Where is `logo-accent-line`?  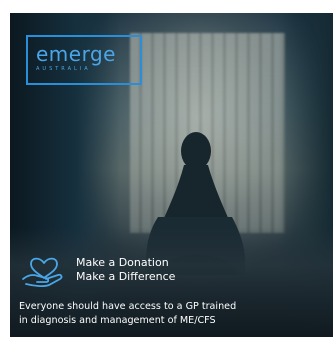 logo-accent-line is located at coordinates (141, 60).